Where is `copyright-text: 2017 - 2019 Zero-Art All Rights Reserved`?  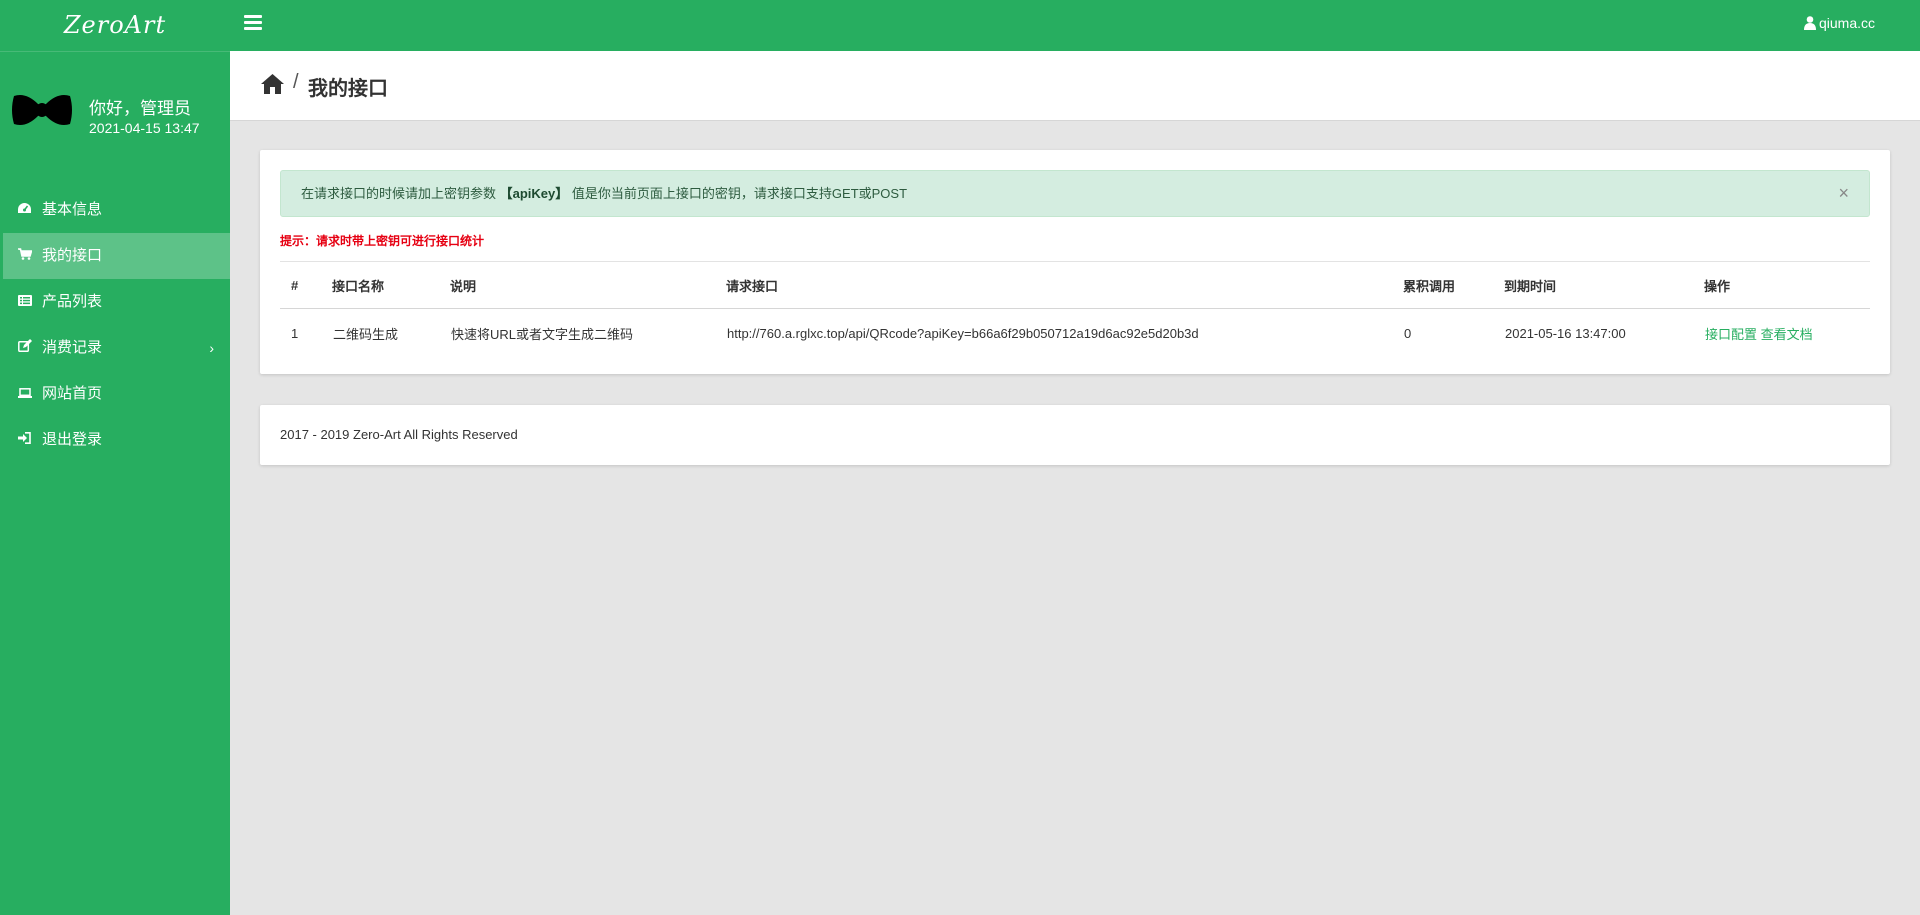
copyright-text: 2017 - 2019 Zero-Art All Rights Reserved is located at coordinates (399, 434).